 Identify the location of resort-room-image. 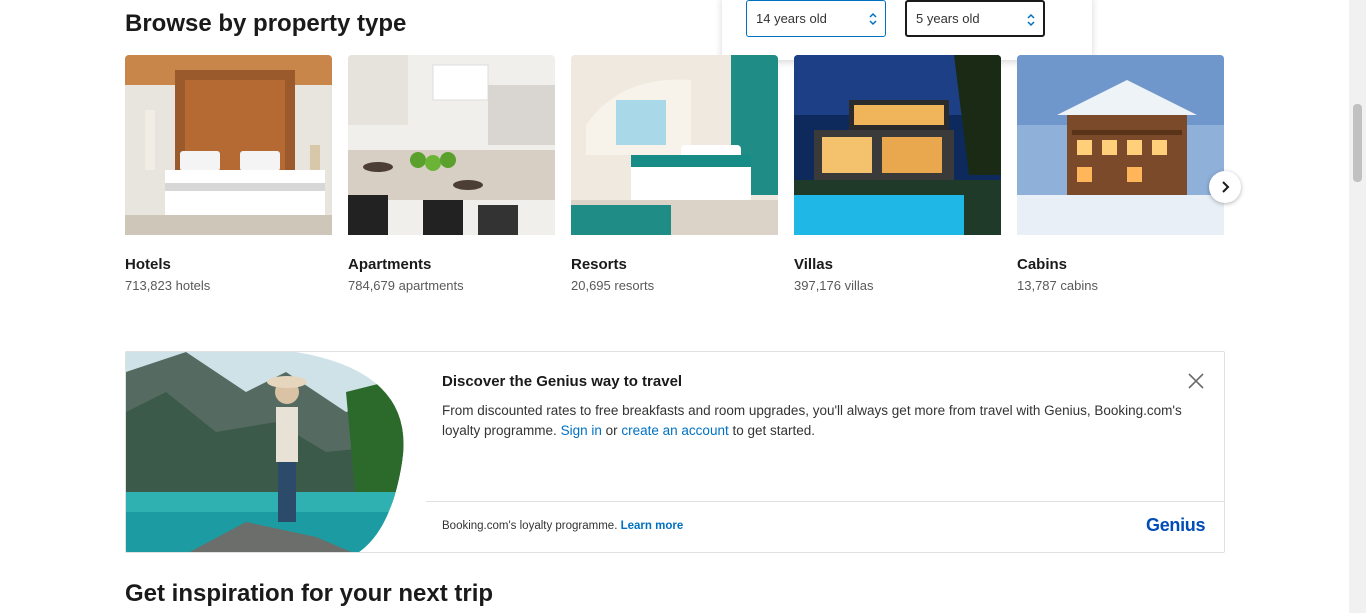
(674, 145).